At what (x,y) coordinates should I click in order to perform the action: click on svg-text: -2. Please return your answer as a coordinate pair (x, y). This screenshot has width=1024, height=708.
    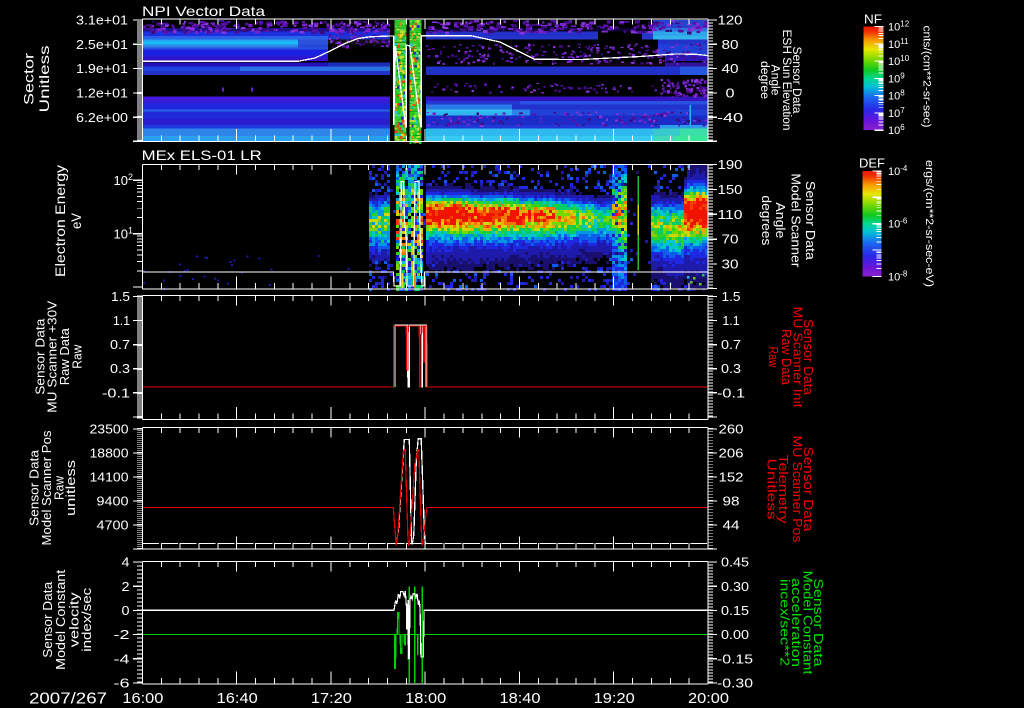
    Looking at the image, I should click on (122, 634).